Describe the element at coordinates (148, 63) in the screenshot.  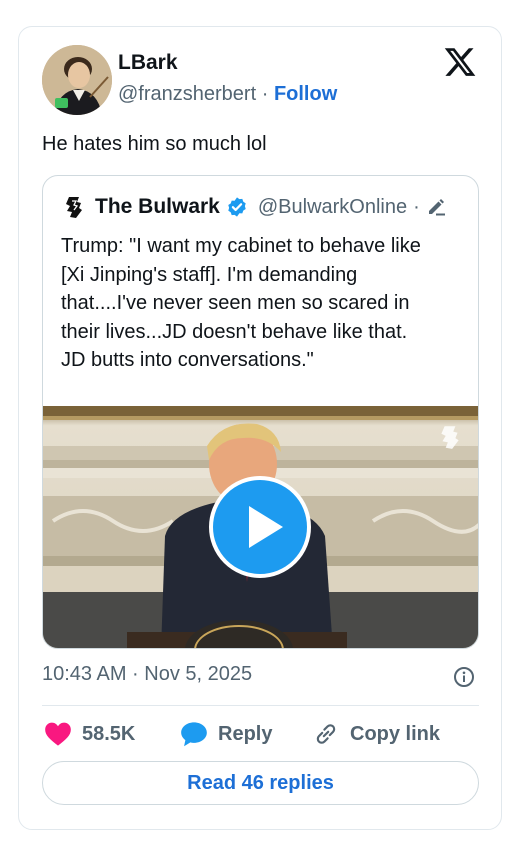
I see `author-name: LBark` at that location.